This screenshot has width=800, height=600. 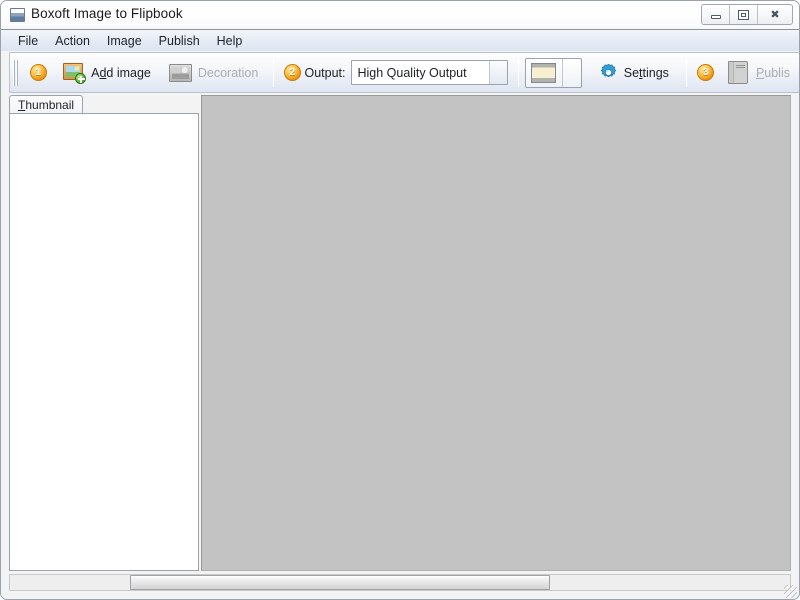 I want to click on publish-button: Publis, so click(x=759, y=73).